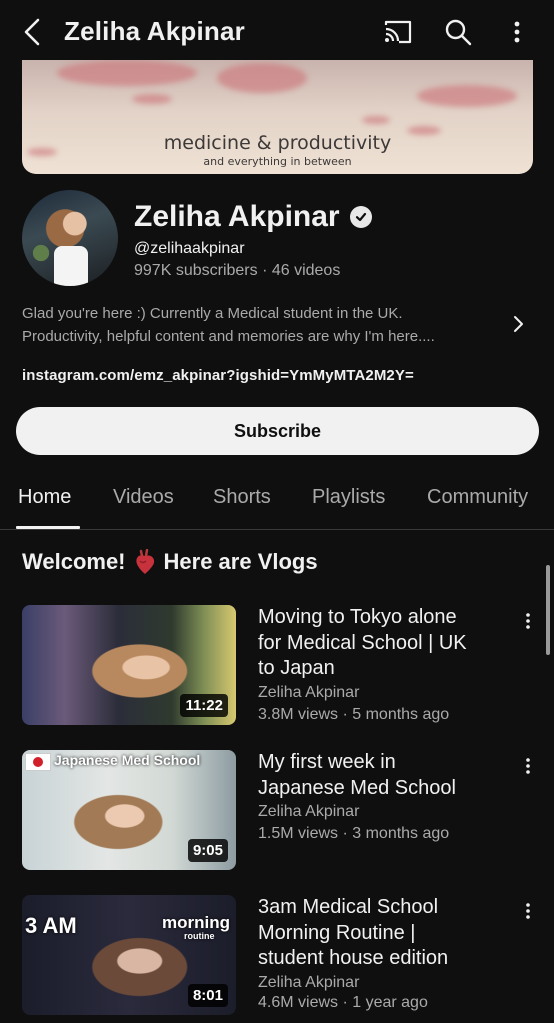 The image size is (554, 1023). I want to click on avatar, so click(70, 238).